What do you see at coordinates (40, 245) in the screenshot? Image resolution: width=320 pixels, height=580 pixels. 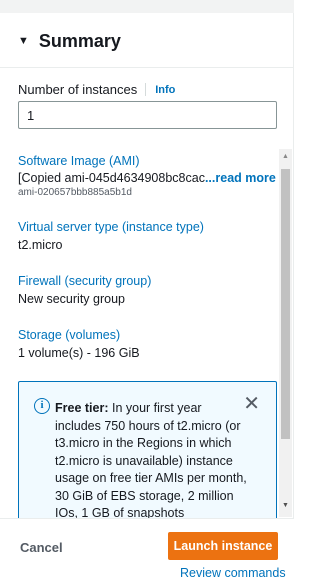 I see `instance-type-value: t2.micro` at bounding box center [40, 245].